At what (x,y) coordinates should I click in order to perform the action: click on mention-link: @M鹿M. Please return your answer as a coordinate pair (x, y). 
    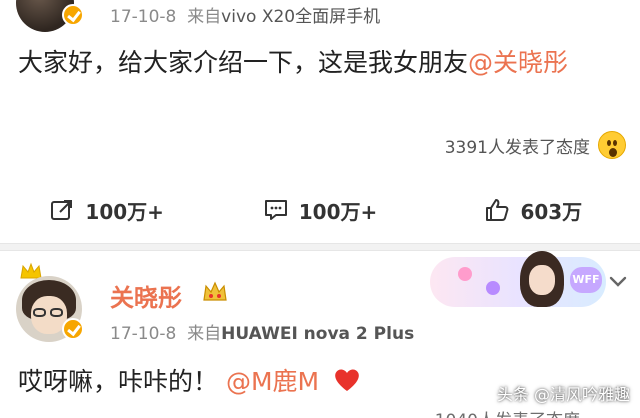
    Looking at the image, I should click on (272, 381).